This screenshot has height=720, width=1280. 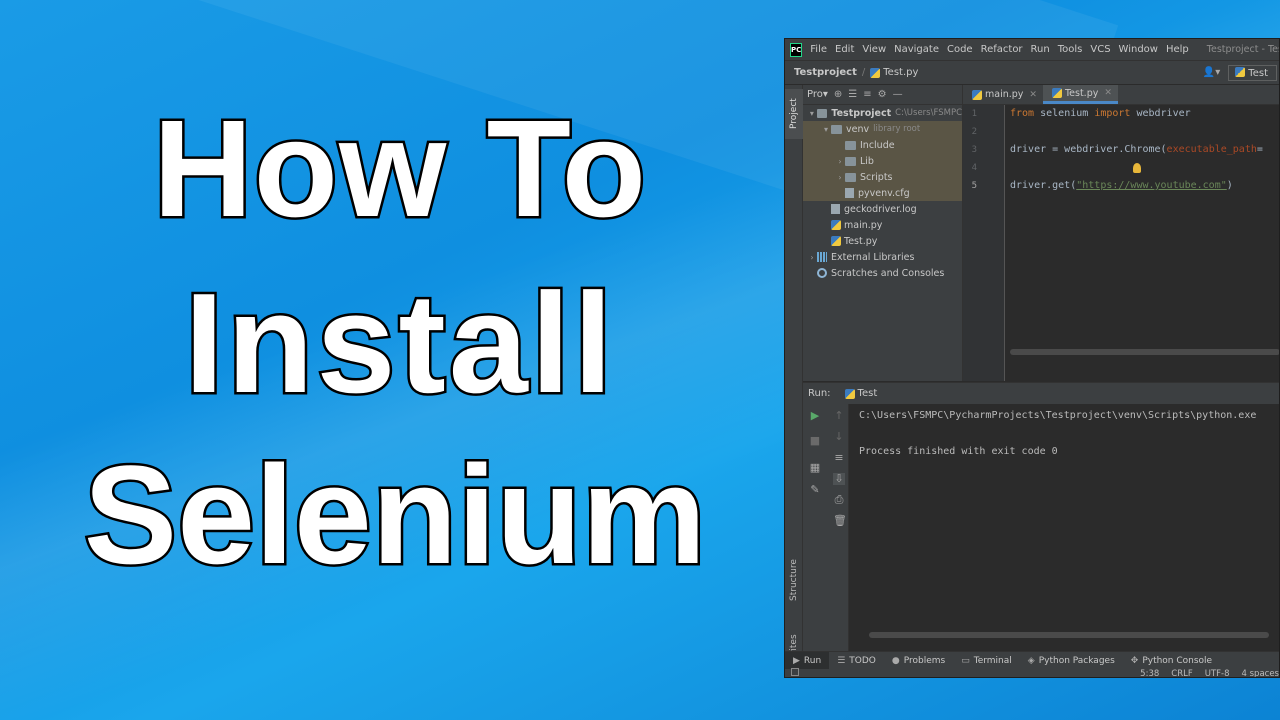 I want to click on menu-refactor: Refactor, so click(x=1002, y=49).